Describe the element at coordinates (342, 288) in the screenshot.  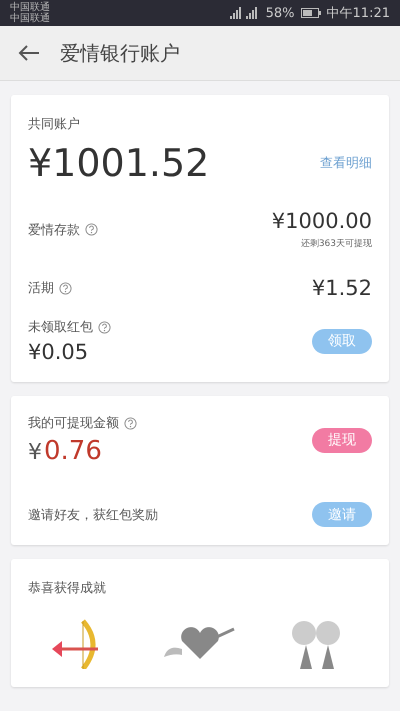
I see `row-amount: ¥1.52` at that location.